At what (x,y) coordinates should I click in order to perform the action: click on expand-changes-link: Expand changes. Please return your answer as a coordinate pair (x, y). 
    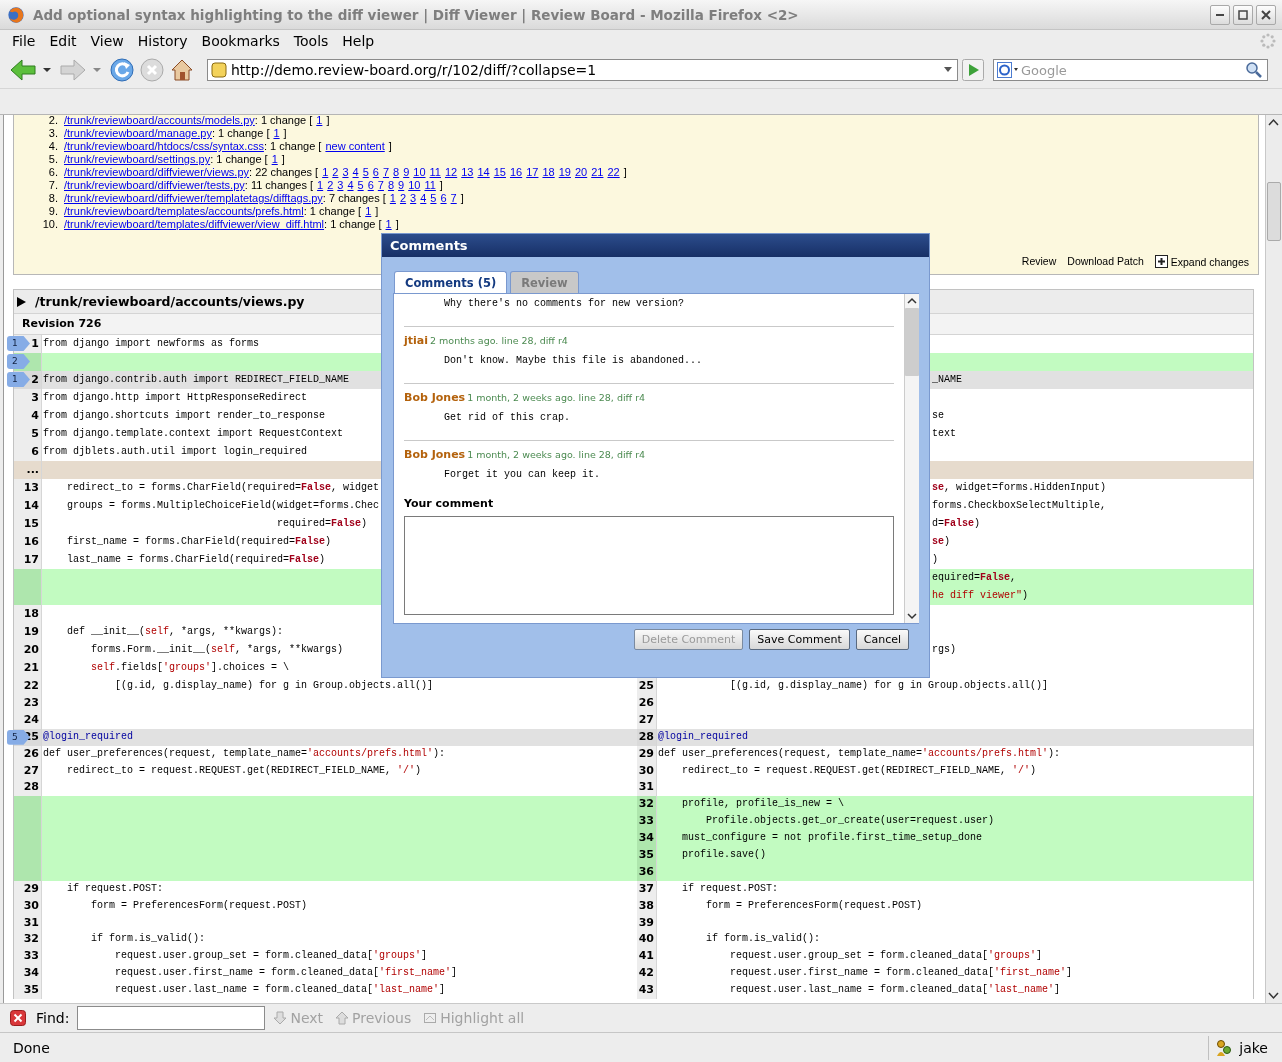
    Looking at the image, I should click on (1201, 261).